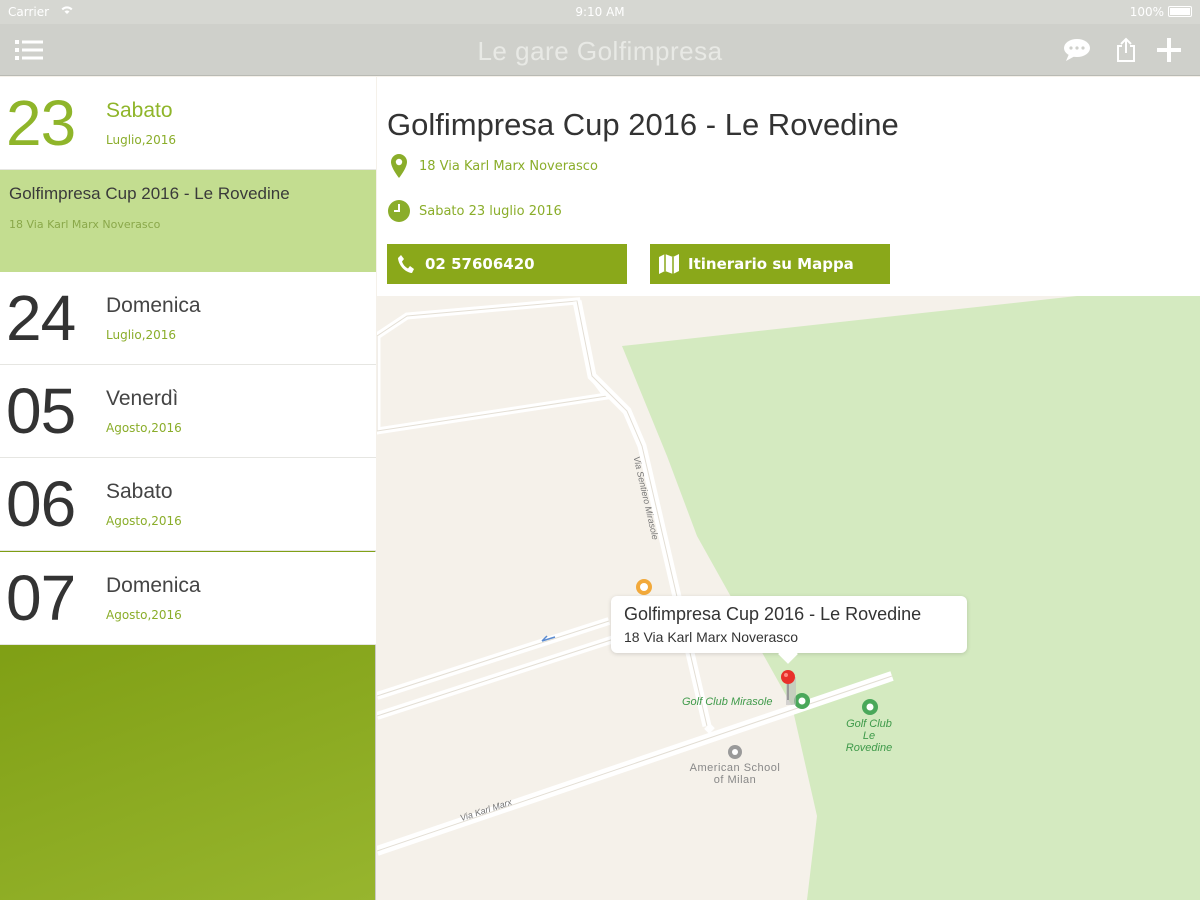 Image resolution: width=1200 pixels, height=900 pixels. Describe the element at coordinates (490, 211) in the screenshot. I see `detail-date: Sabato 23 luglio 2016` at that location.